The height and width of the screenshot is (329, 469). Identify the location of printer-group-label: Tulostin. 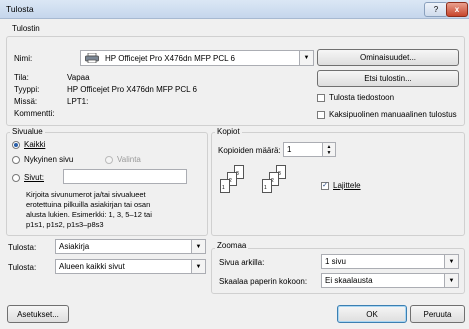
(26, 28).